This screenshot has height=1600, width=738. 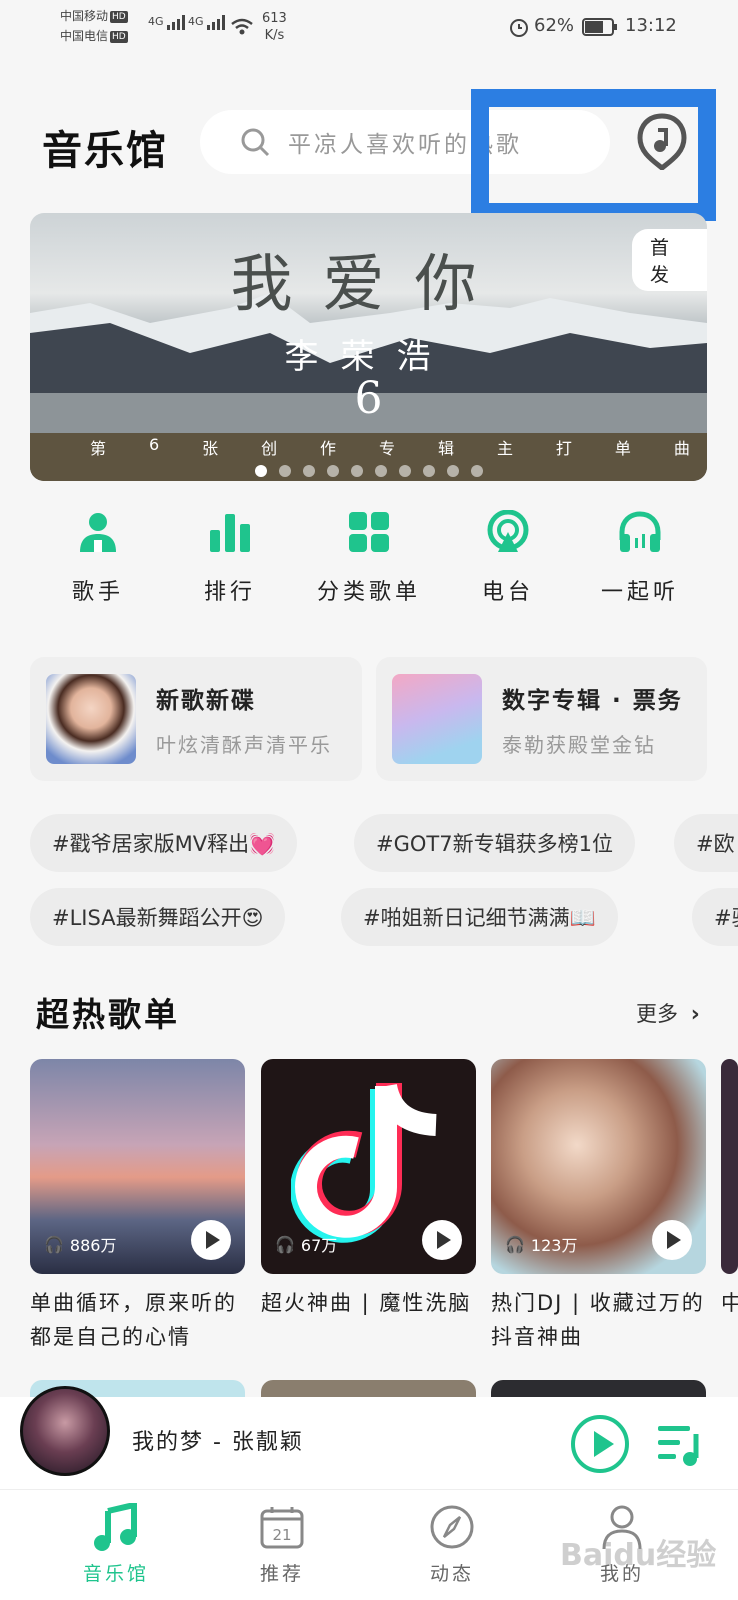 I want to click on headphones-icon, so click(x=640, y=531).